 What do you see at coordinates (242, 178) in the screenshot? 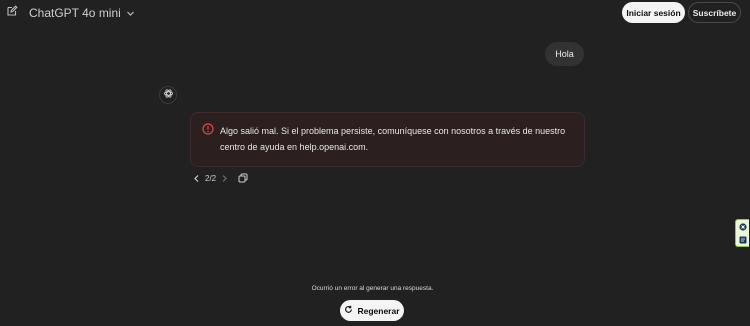
I see `copy-button` at bounding box center [242, 178].